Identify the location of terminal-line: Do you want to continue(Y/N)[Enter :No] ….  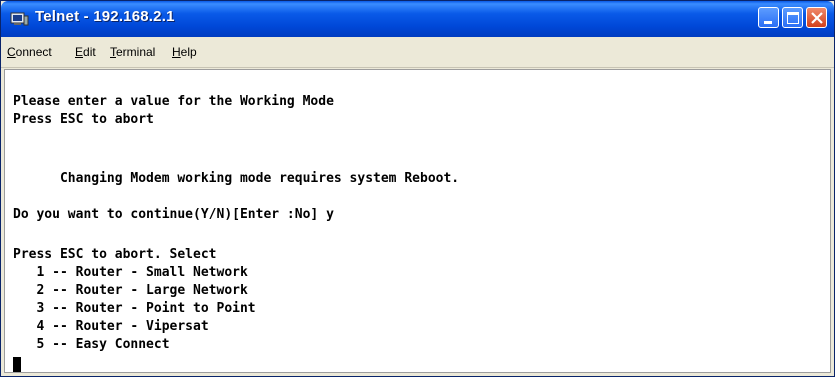
(173, 214).